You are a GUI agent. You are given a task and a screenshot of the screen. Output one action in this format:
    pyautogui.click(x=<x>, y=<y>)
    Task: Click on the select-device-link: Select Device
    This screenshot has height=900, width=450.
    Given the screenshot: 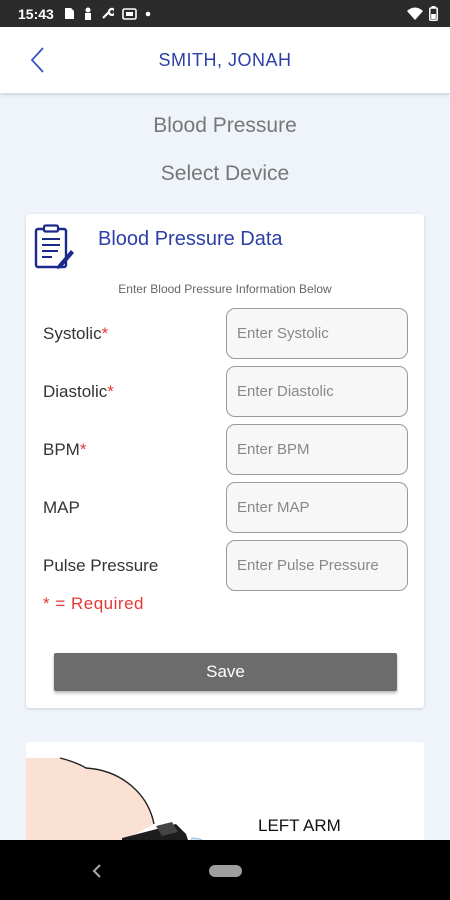 What is the action you would take?
    pyautogui.click(x=225, y=174)
    